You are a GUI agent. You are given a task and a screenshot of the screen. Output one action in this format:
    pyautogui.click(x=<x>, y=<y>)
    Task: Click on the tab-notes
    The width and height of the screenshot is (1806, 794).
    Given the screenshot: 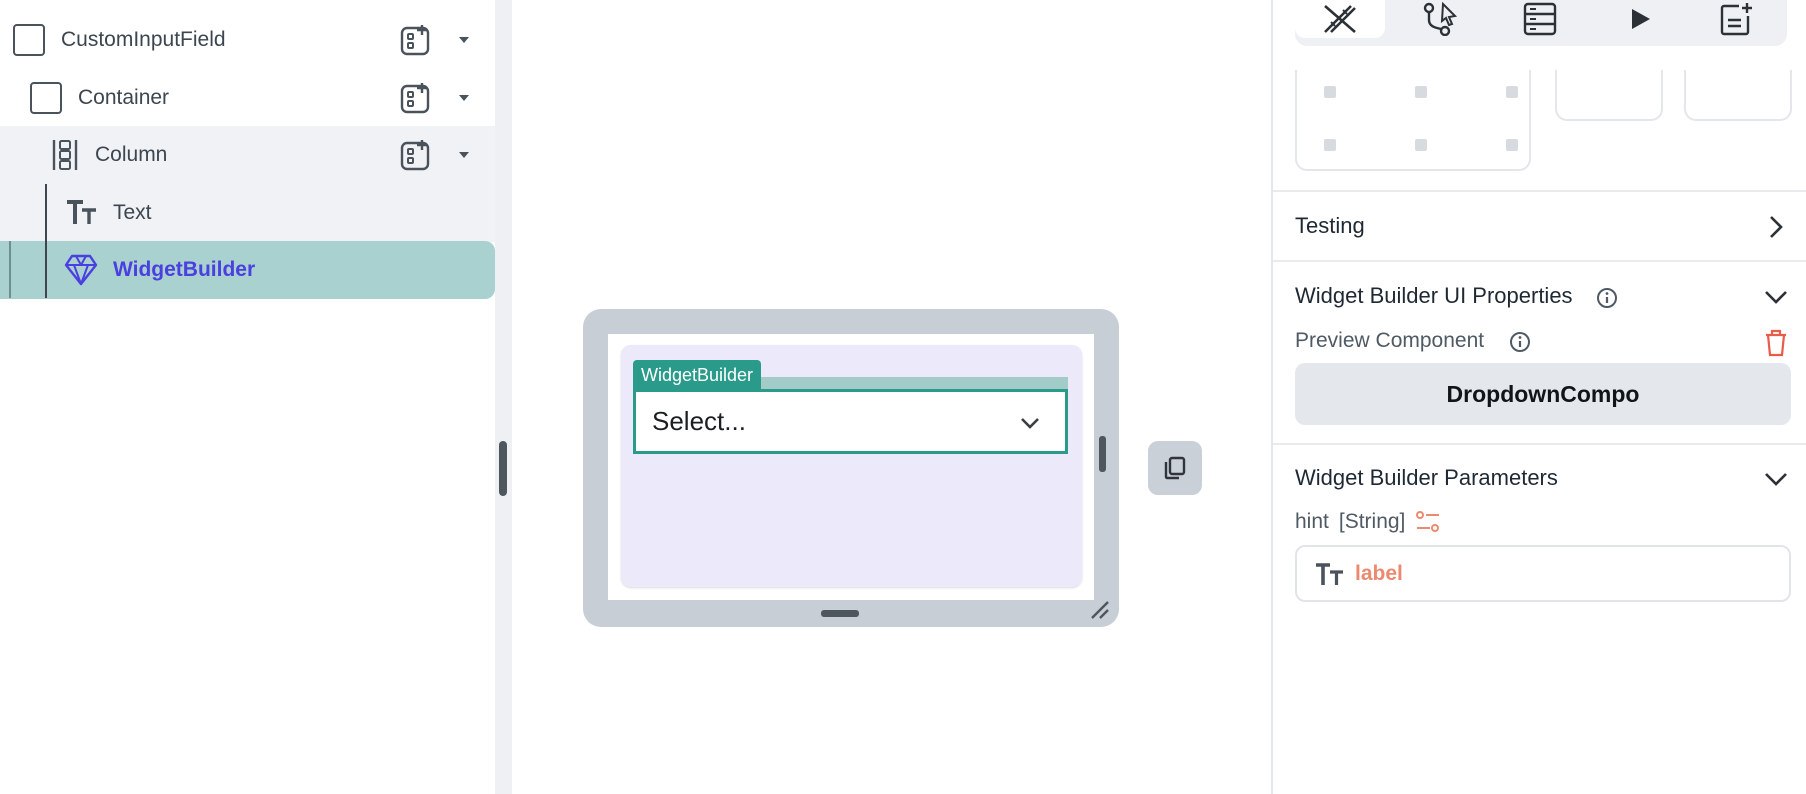 What is the action you would take?
    pyautogui.click(x=1736, y=19)
    